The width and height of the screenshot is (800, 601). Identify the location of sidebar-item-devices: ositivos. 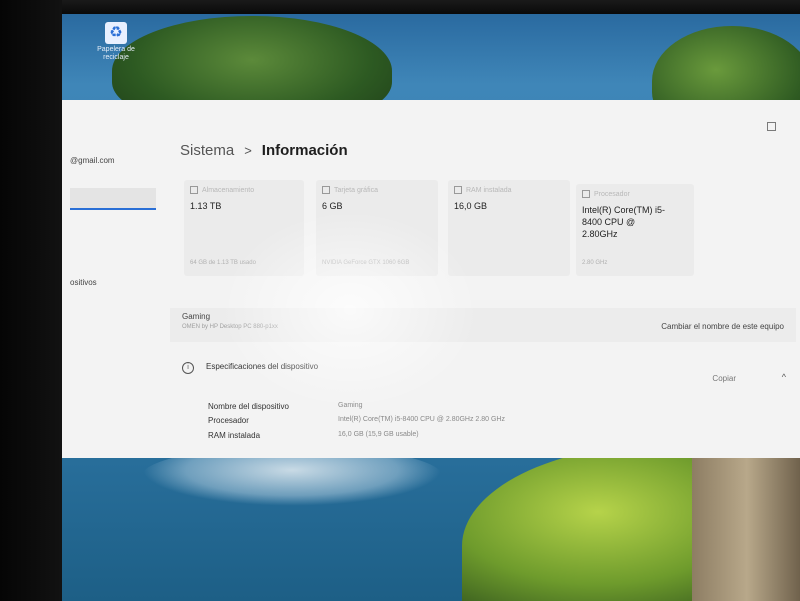
(83, 282).